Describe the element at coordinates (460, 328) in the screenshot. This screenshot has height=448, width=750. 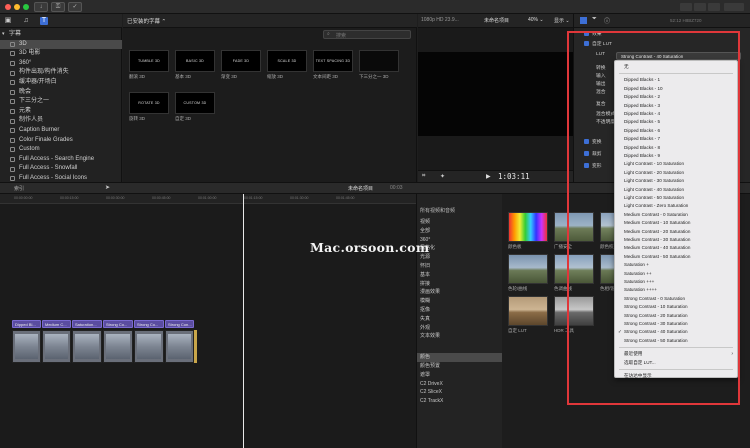
I see `effects-category: 外观` at that location.